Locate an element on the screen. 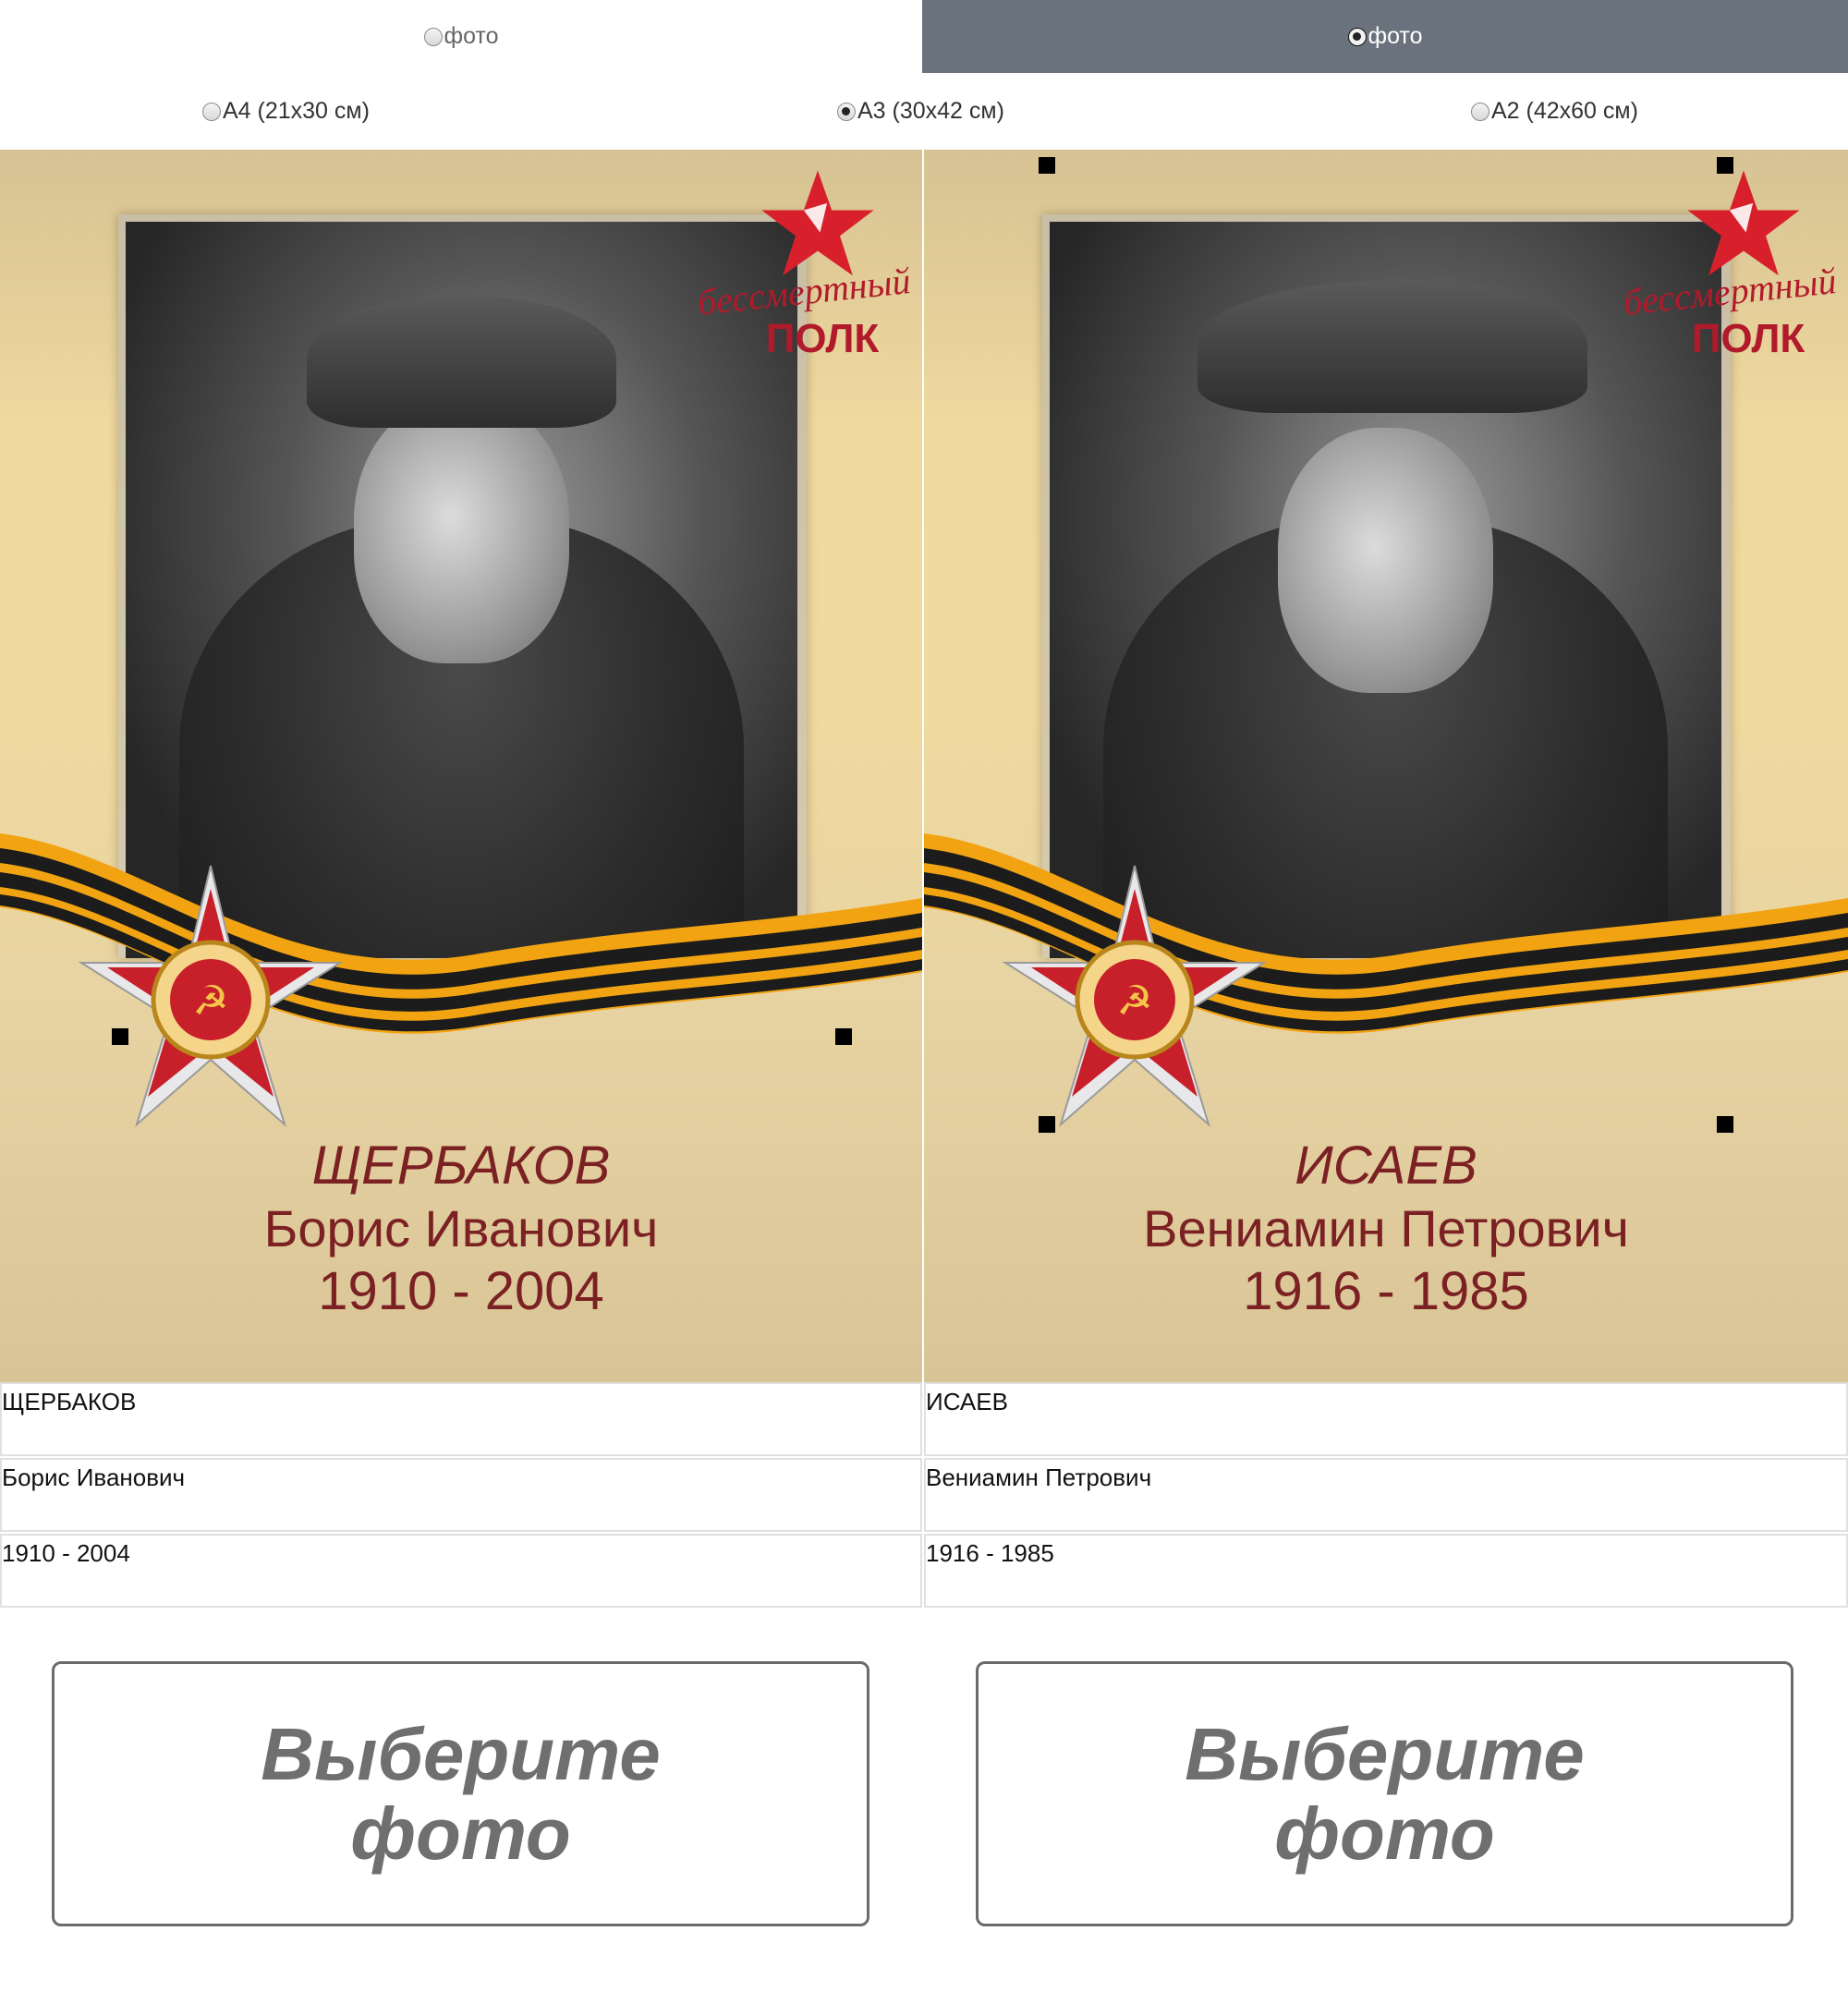 This screenshot has width=1848, height=1992. tab-2-radio is located at coordinates (1357, 36).